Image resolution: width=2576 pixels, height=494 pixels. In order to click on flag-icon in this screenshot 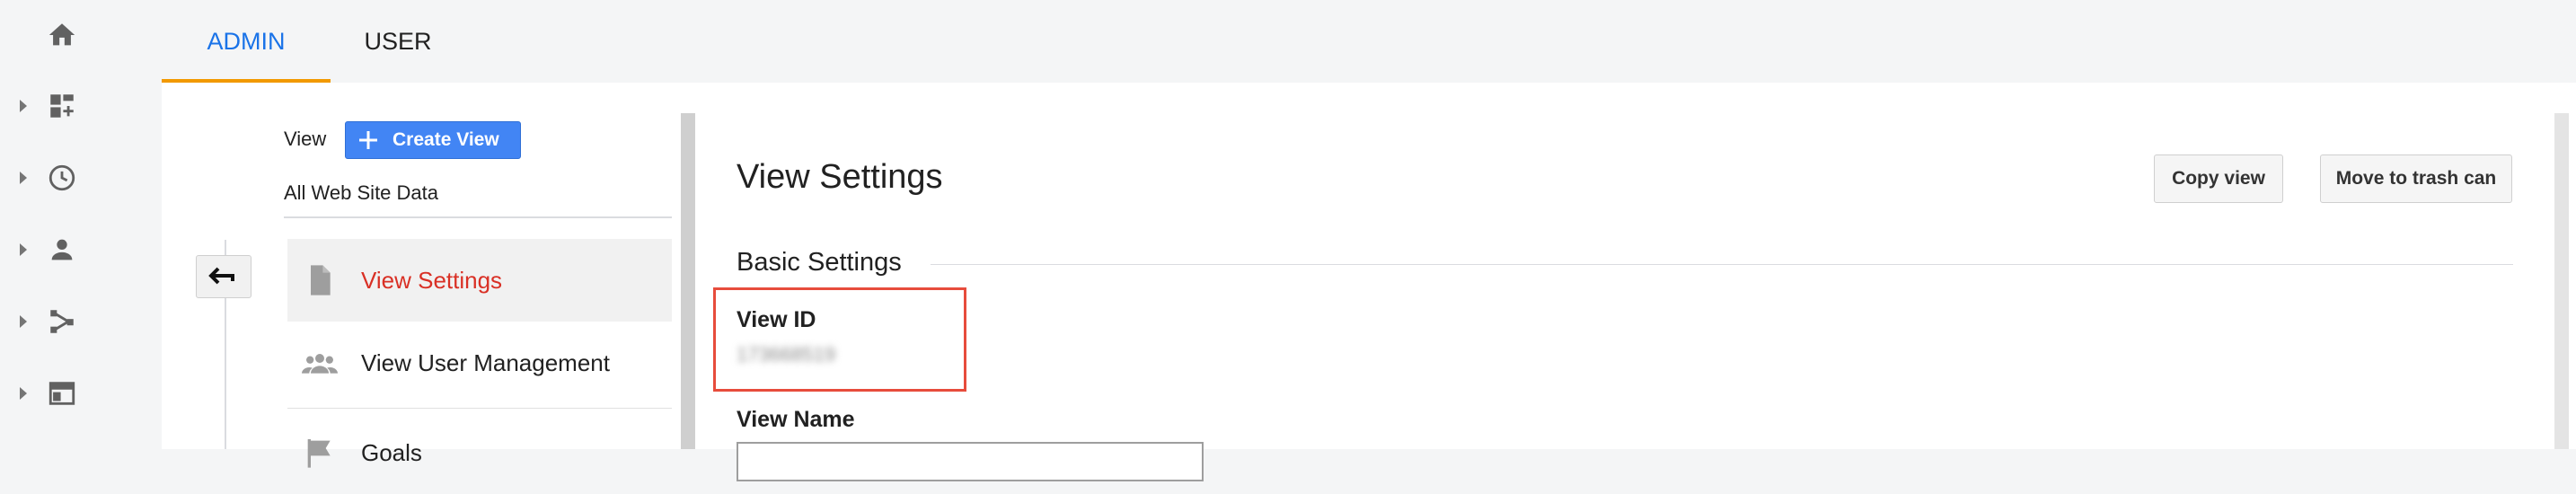, I will do `click(319, 453)`.